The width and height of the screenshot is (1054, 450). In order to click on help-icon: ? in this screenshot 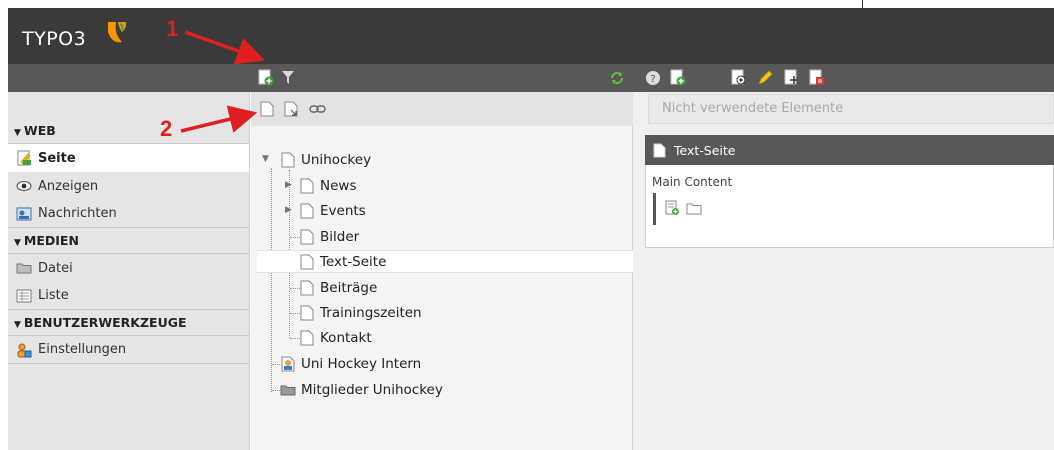, I will do `click(653, 78)`.